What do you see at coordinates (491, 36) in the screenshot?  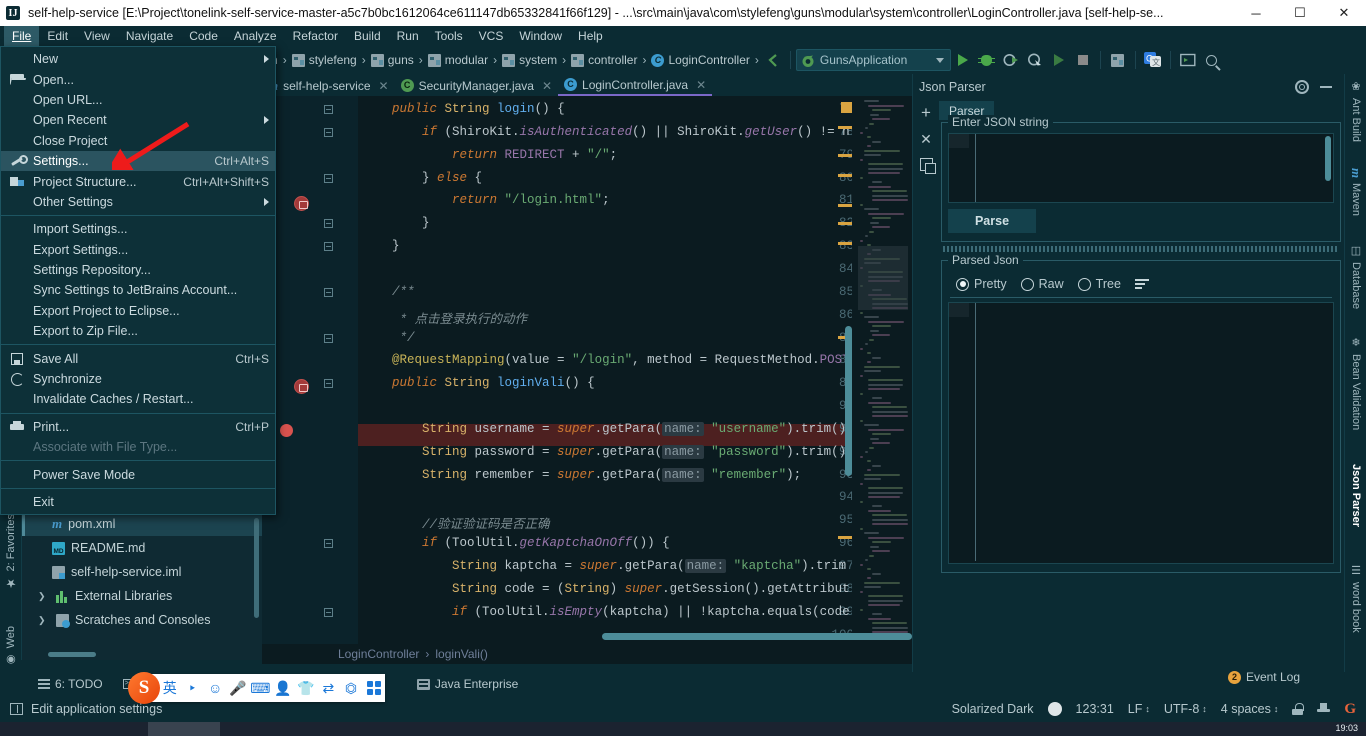 I see `menu-vcs: VCS` at bounding box center [491, 36].